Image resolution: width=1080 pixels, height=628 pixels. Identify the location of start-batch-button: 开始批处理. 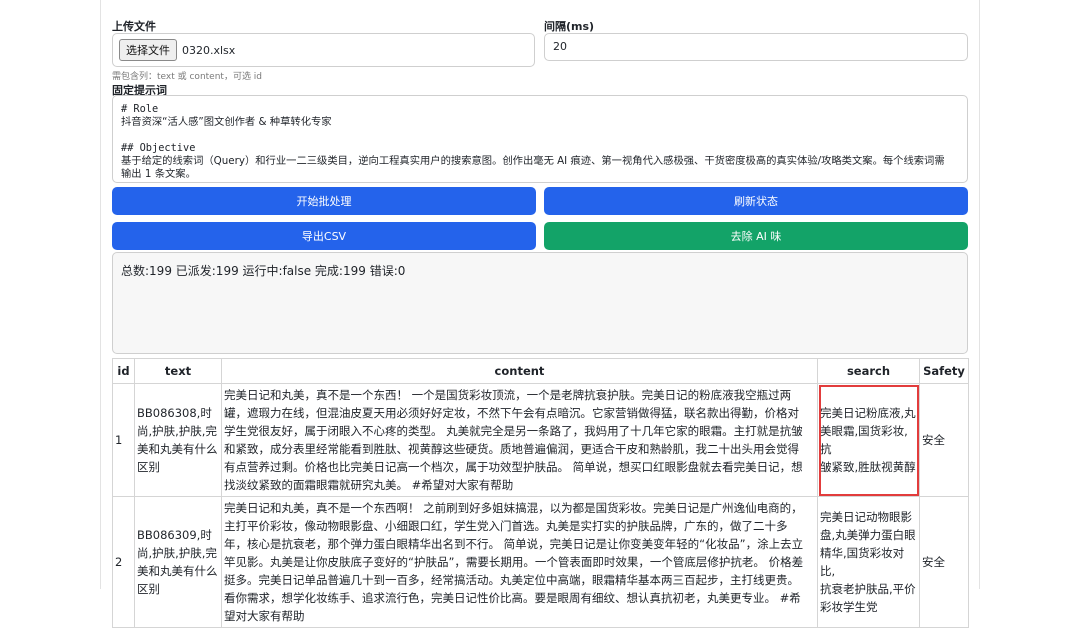
(324, 201).